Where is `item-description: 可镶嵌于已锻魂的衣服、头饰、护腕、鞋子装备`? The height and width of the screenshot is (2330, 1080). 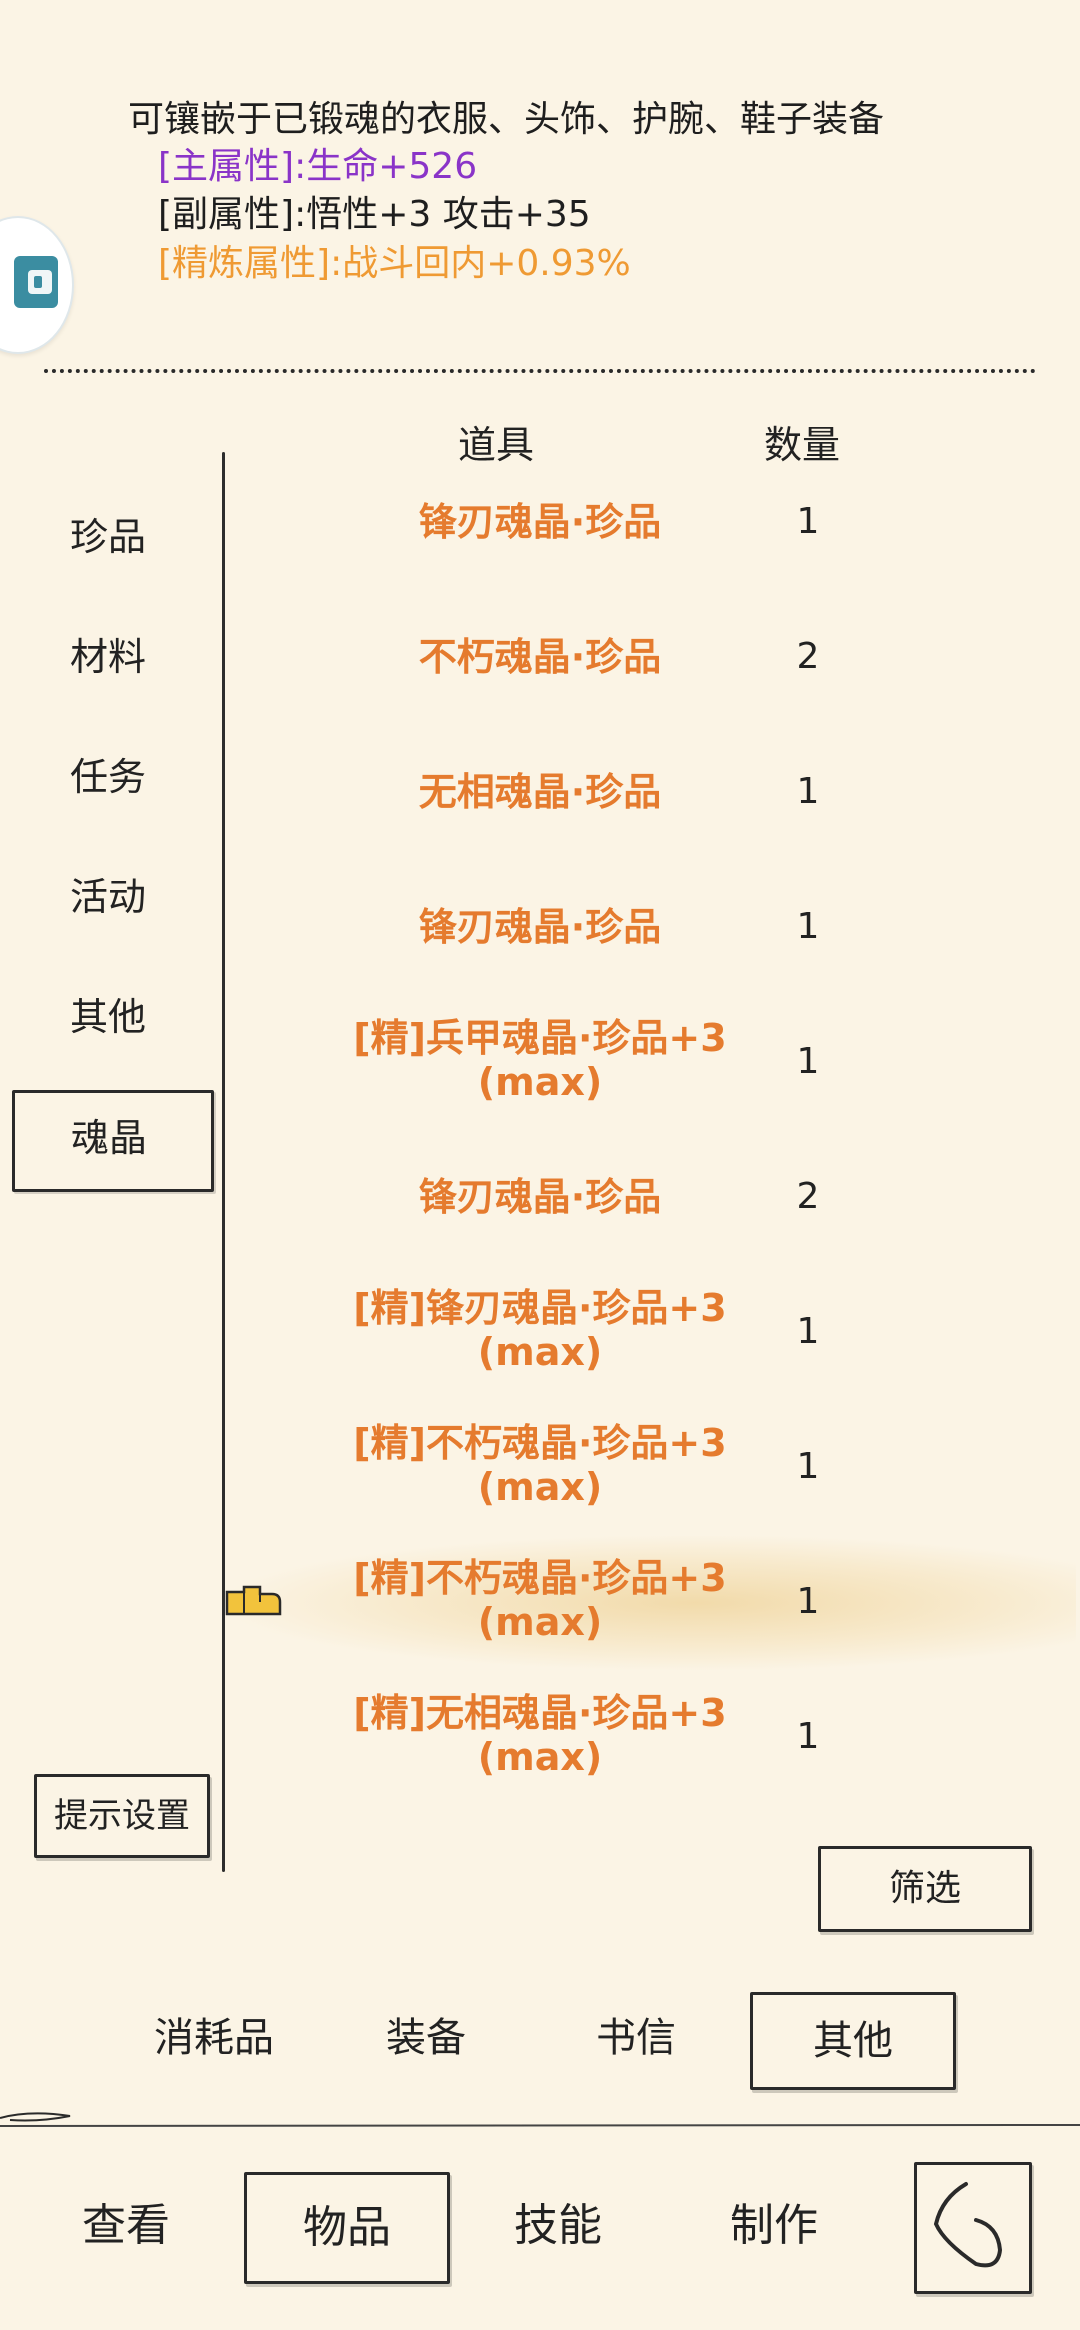
item-description: 可镶嵌于已锻魂的衣服、头饰、护腕、鞋子装备 is located at coordinates (506, 119).